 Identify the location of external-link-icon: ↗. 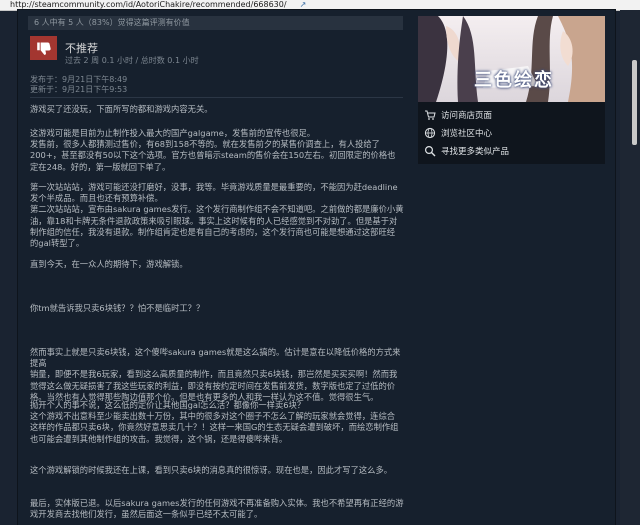
(298, 4).